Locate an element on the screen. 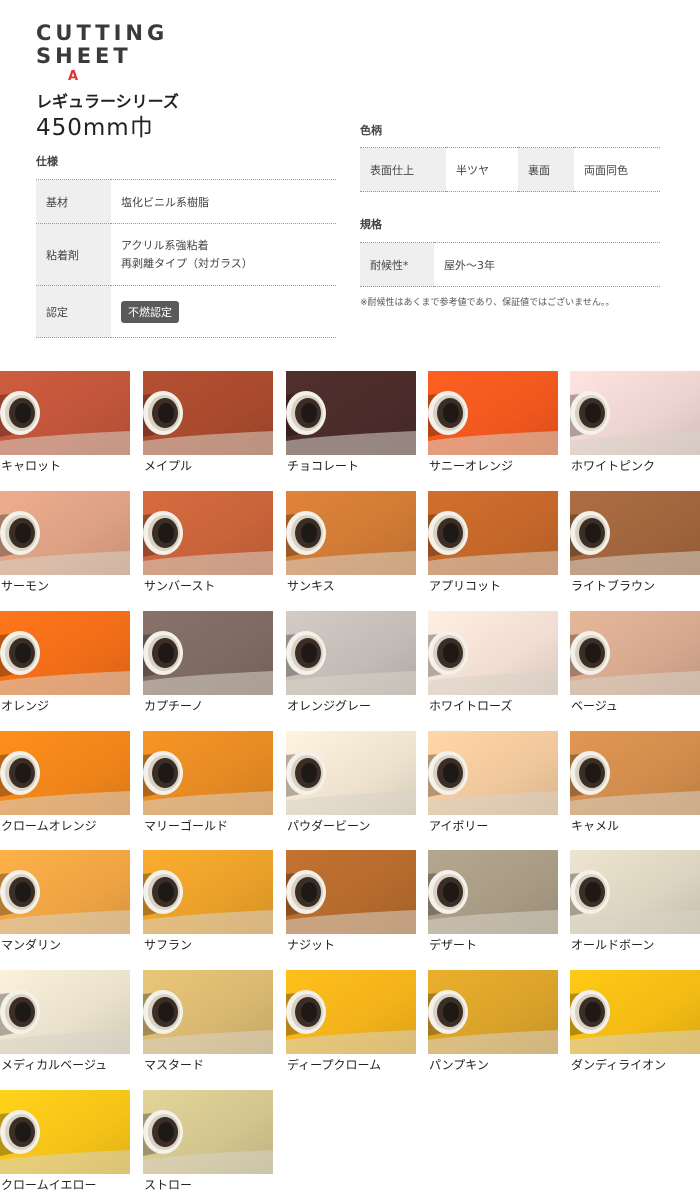  roll-width: 450mm巾 is located at coordinates (95, 128).